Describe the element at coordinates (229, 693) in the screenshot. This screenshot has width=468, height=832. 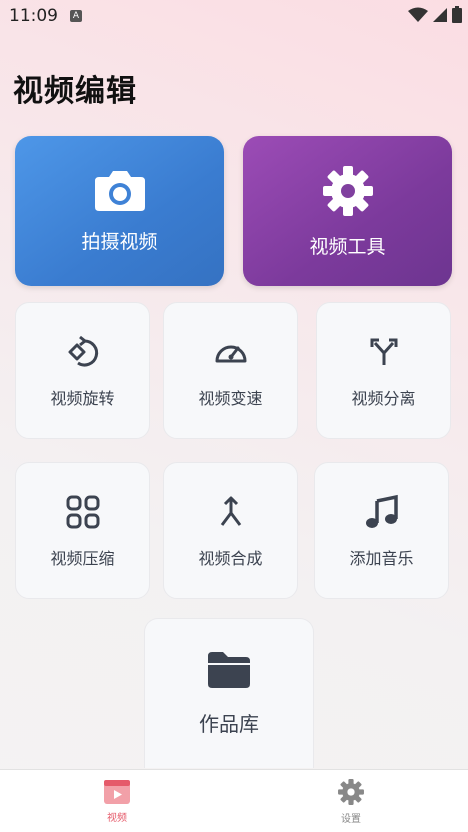
I see `works-library-button: 作品库` at that location.